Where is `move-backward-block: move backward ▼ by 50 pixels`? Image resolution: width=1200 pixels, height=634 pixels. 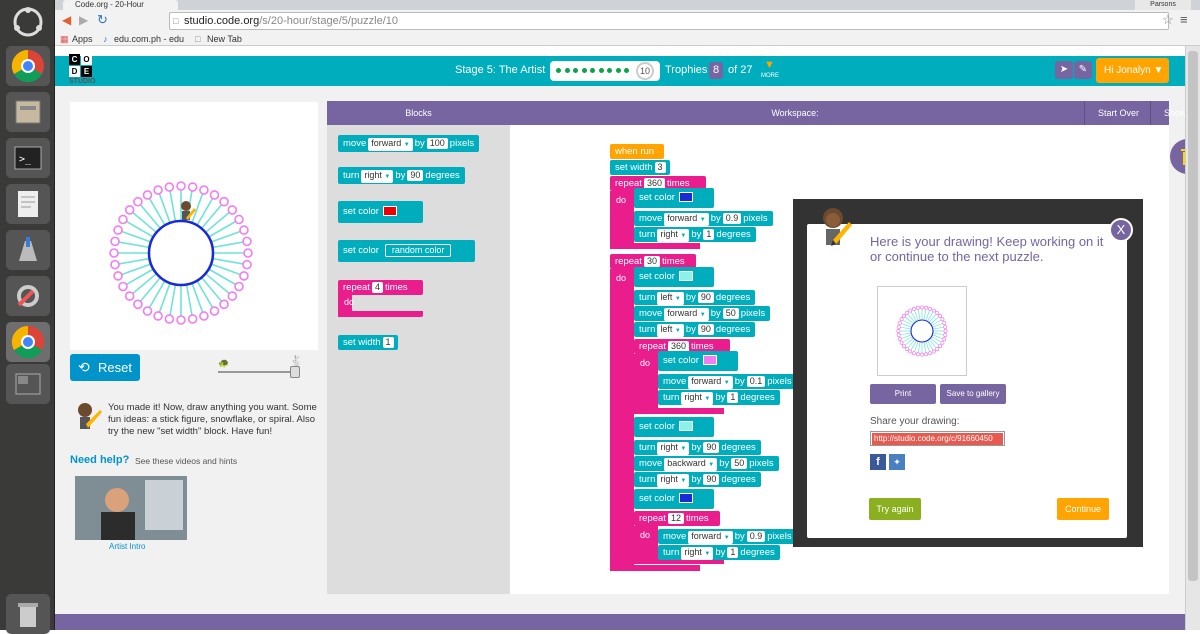 move-backward-block: move backward ▼ by 50 pixels is located at coordinates (706, 463).